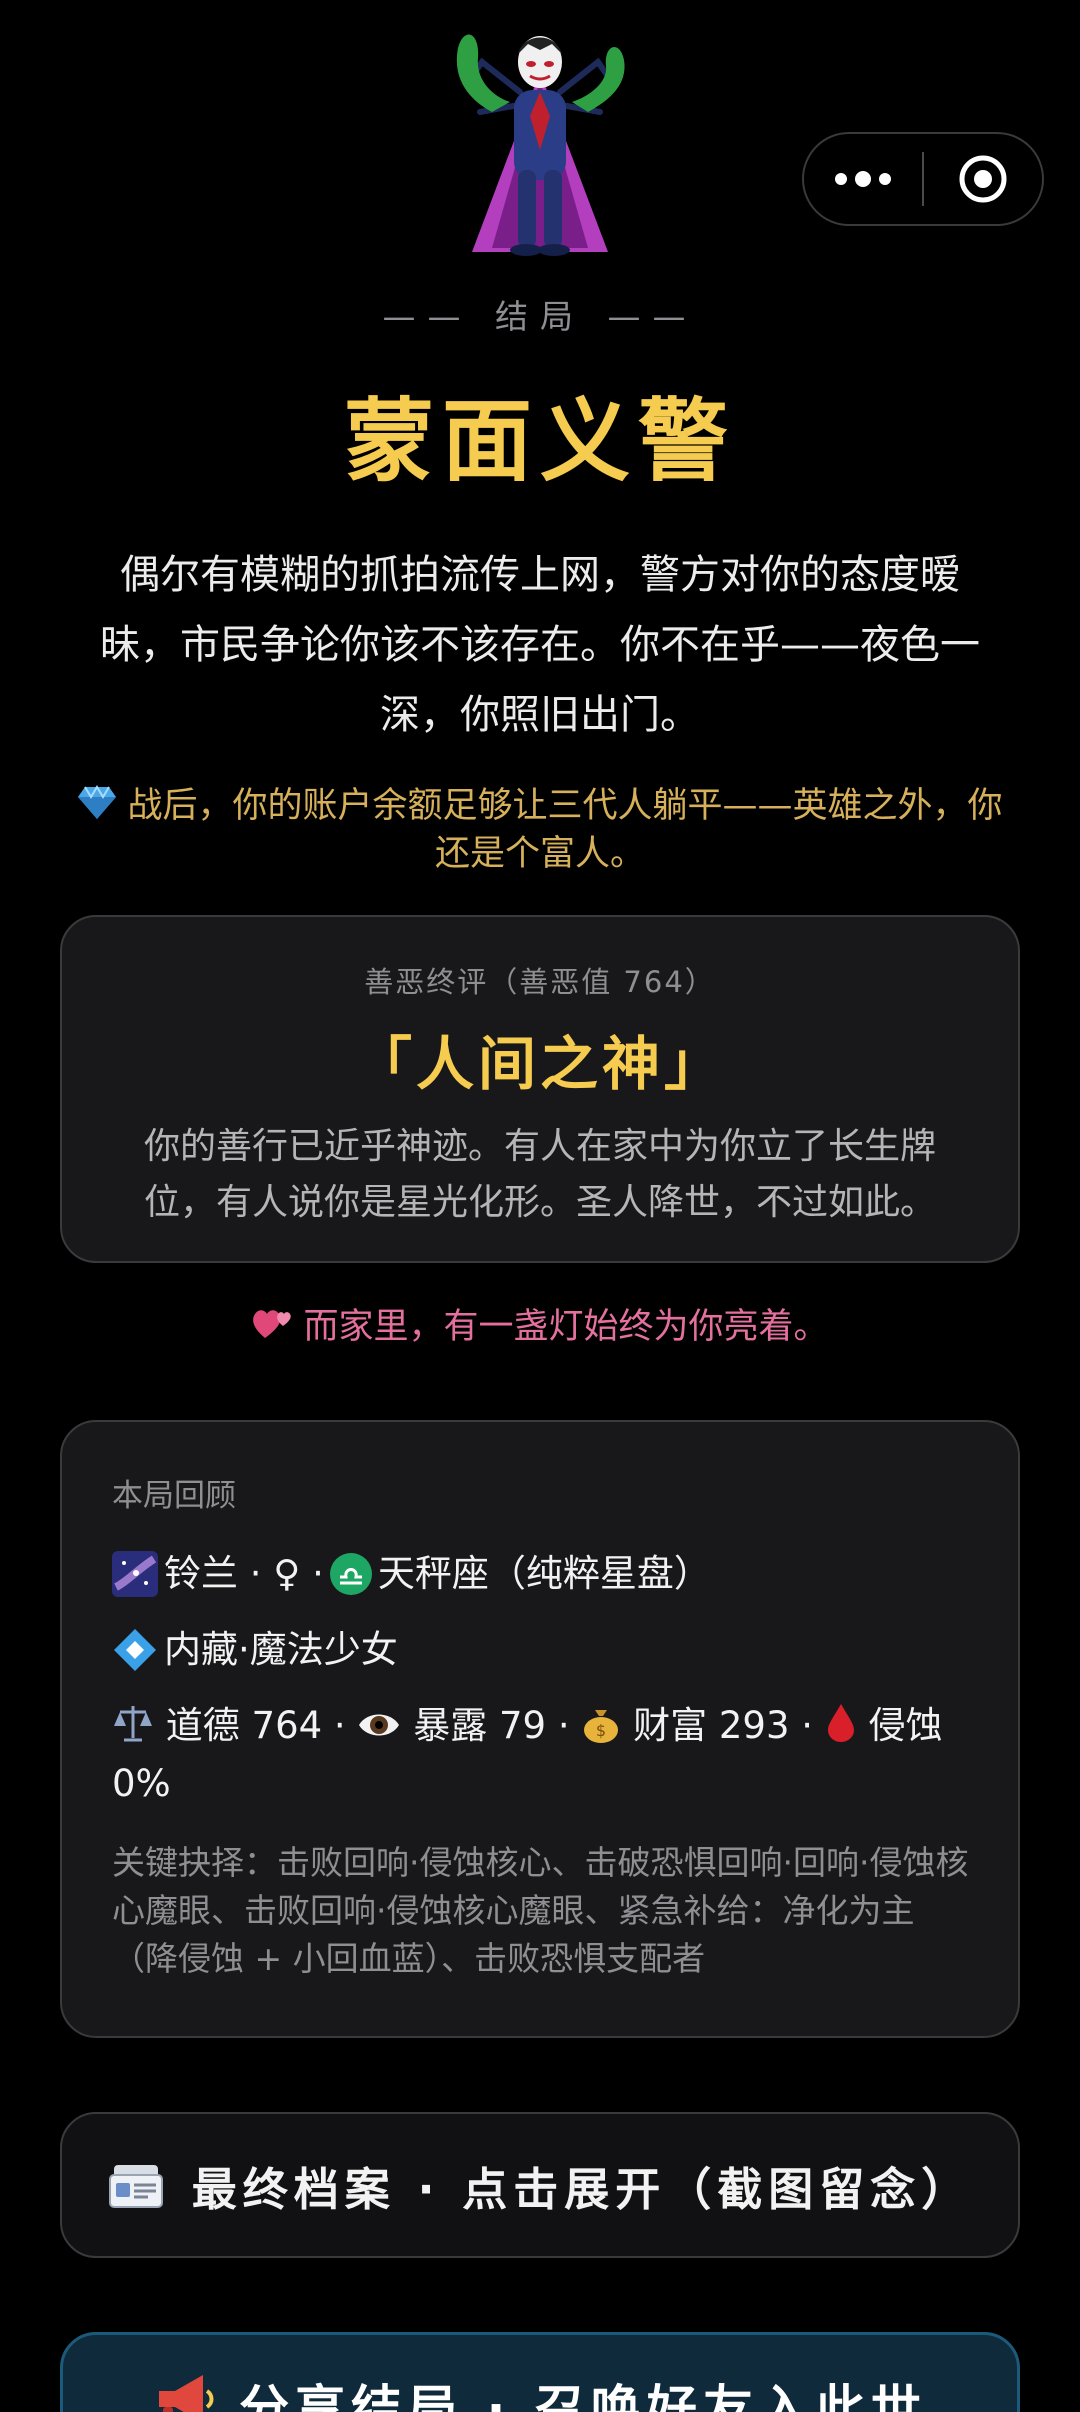 The image size is (1080, 2412). What do you see at coordinates (141, 1783) in the screenshot?
I see `corrosion-value: 0%` at bounding box center [141, 1783].